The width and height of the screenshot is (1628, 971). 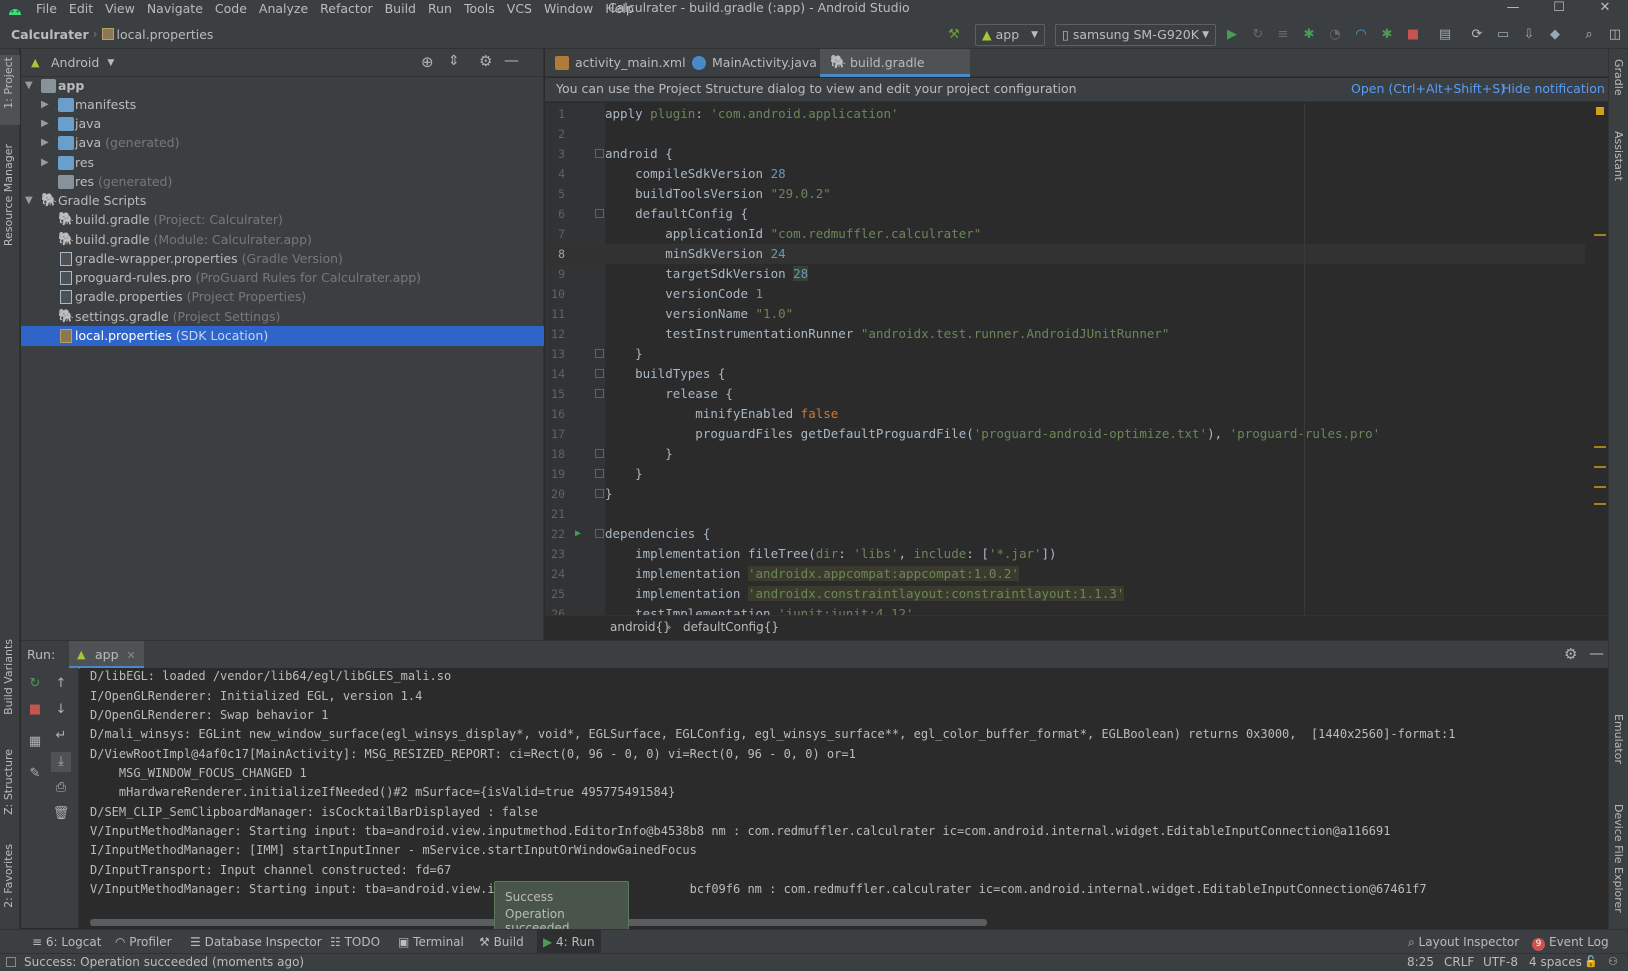 What do you see at coordinates (1605, 10) in the screenshot?
I see `close-window-button: ✕` at bounding box center [1605, 10].